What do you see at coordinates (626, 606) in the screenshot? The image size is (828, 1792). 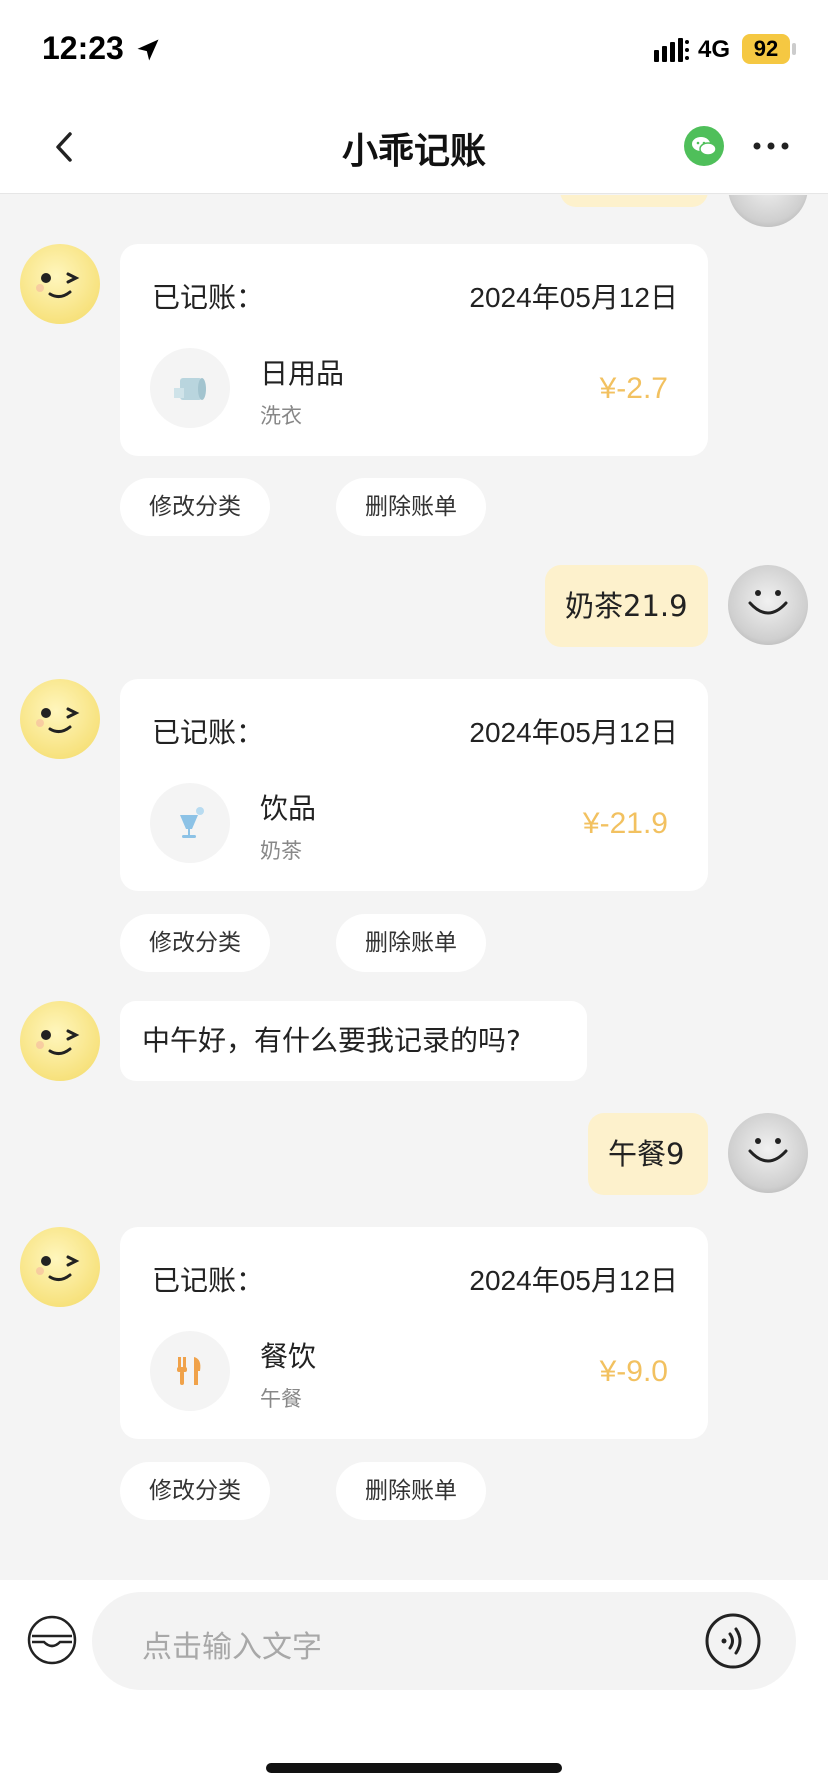 I see `user-message-bubble: 奶茶21.9` at bounding box center [626, 606].